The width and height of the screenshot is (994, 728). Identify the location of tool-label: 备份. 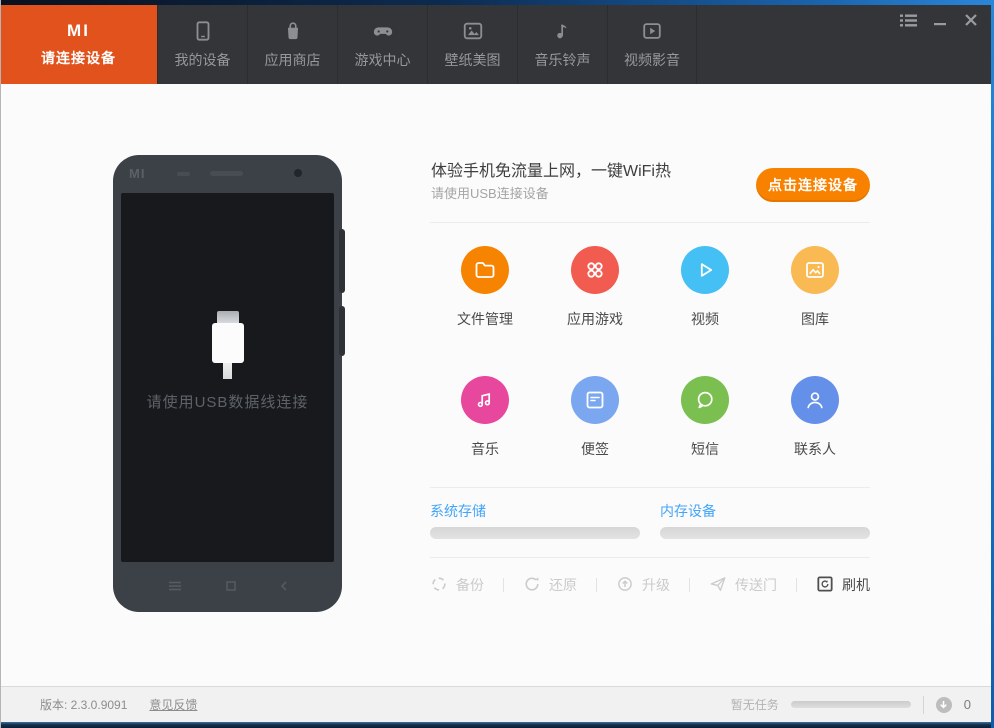
(470, 585).